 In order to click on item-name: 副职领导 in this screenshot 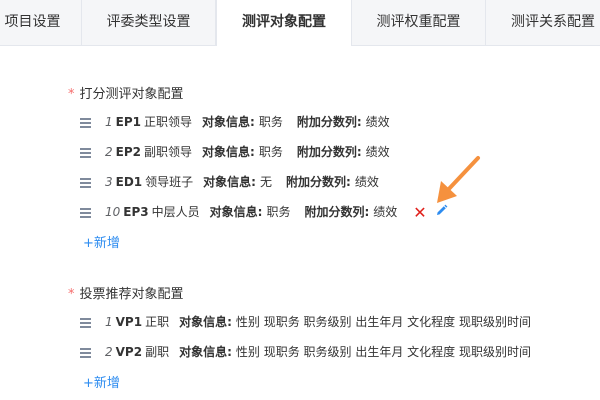, I will do `click(167, 152)`.